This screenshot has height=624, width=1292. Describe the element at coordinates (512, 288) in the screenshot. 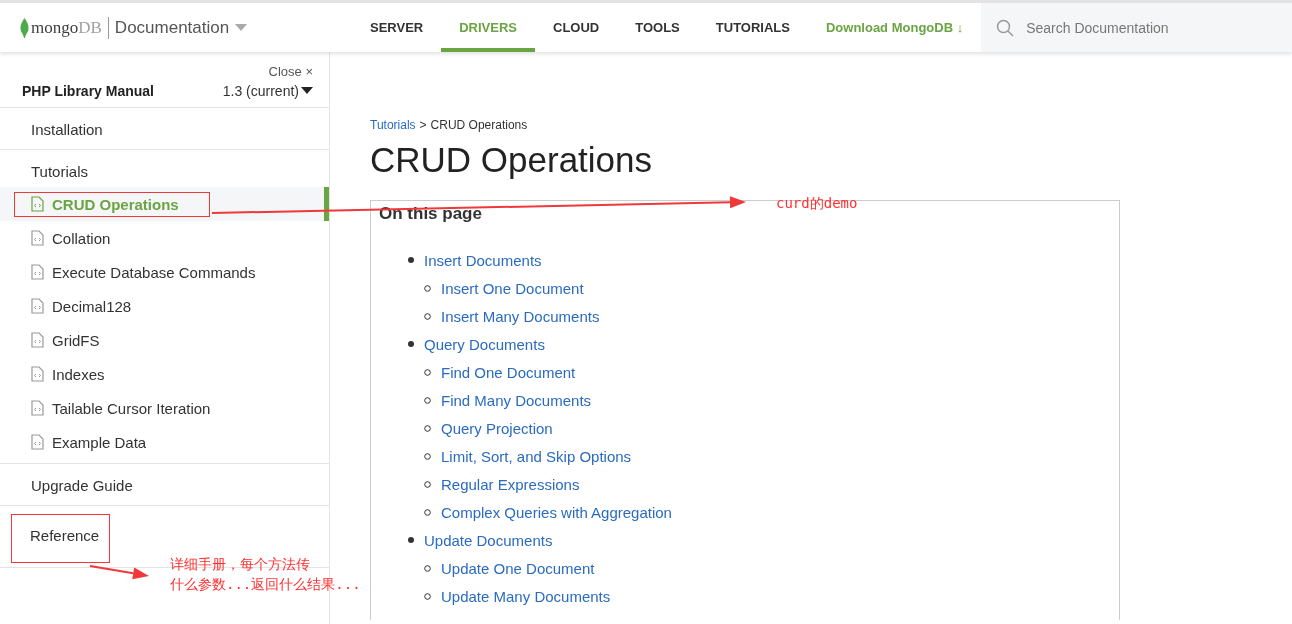

I see `toc-link: Insert One Document` at that location.